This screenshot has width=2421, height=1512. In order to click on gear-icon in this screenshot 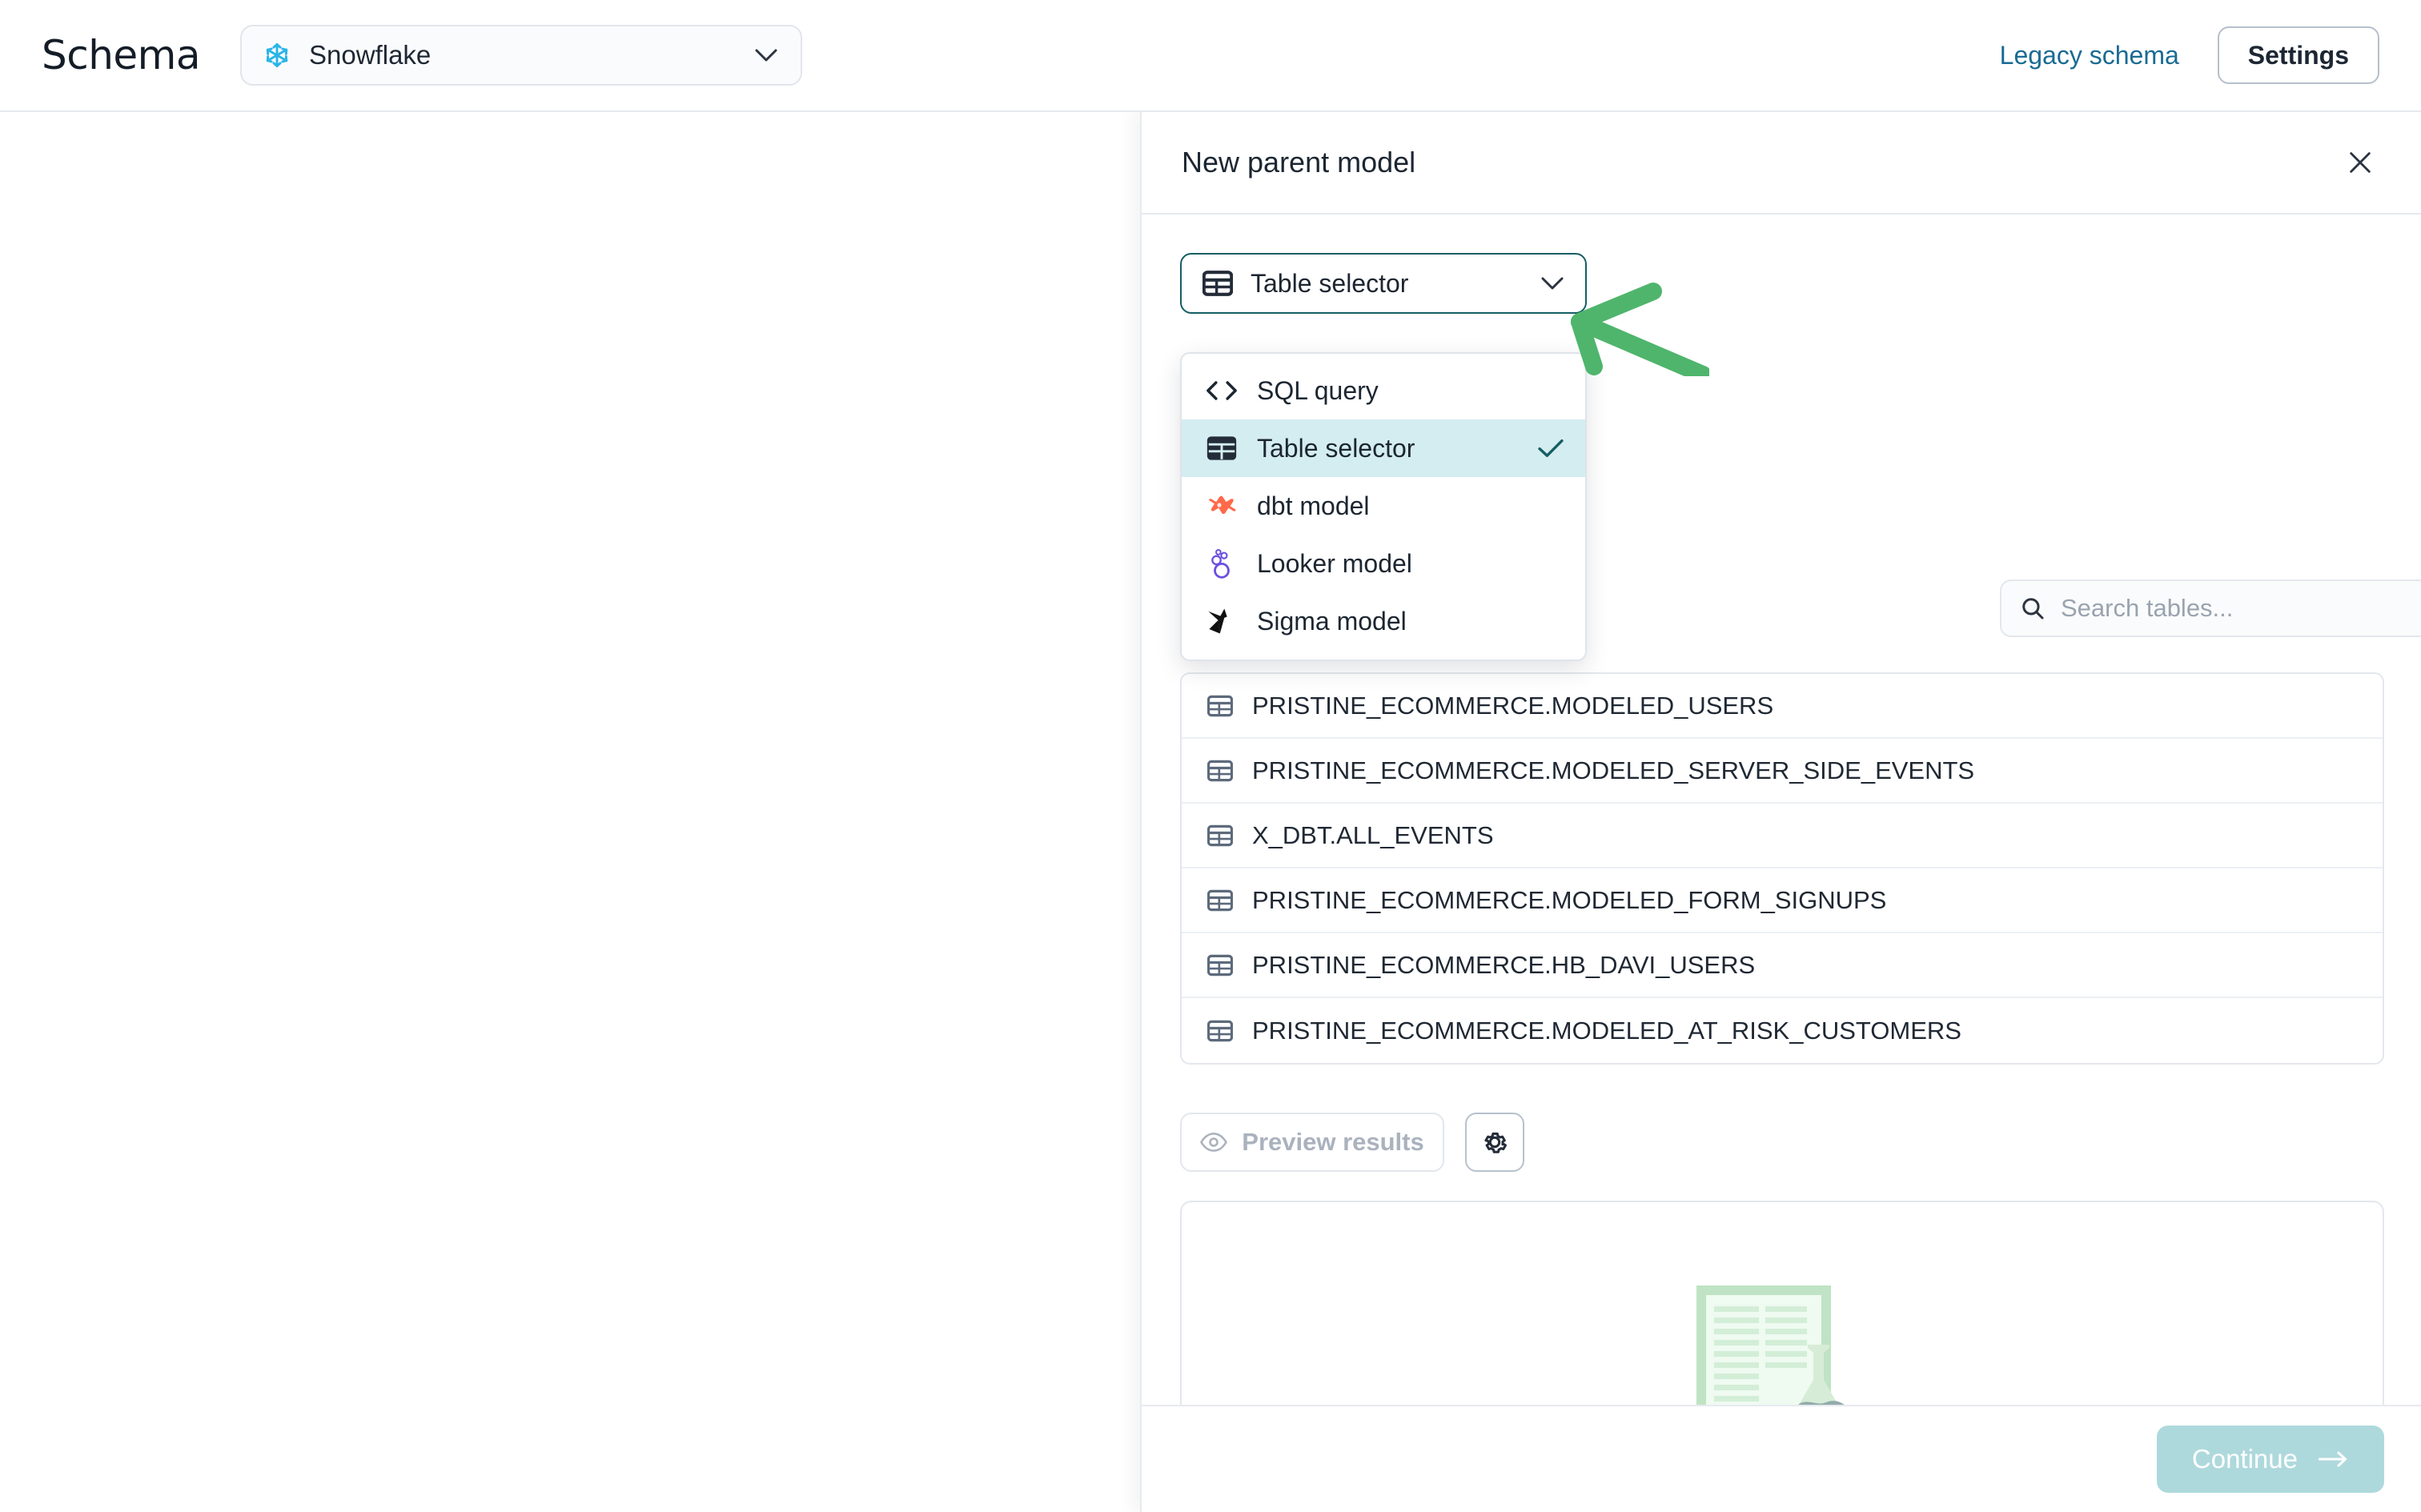, I will do `click(1496, 1142)`.